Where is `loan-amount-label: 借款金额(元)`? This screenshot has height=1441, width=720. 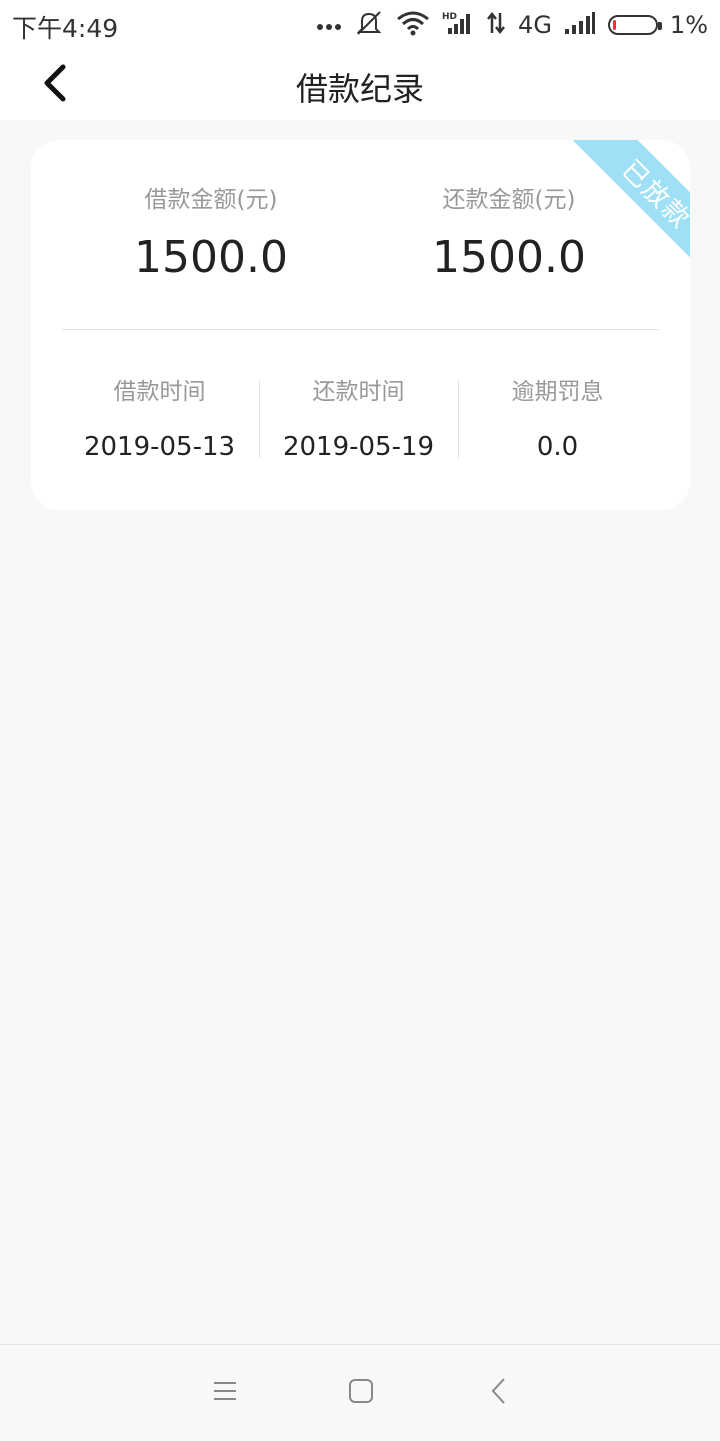 loan-amount-label: 借款金额(元) is located at coordinates (211, 200).